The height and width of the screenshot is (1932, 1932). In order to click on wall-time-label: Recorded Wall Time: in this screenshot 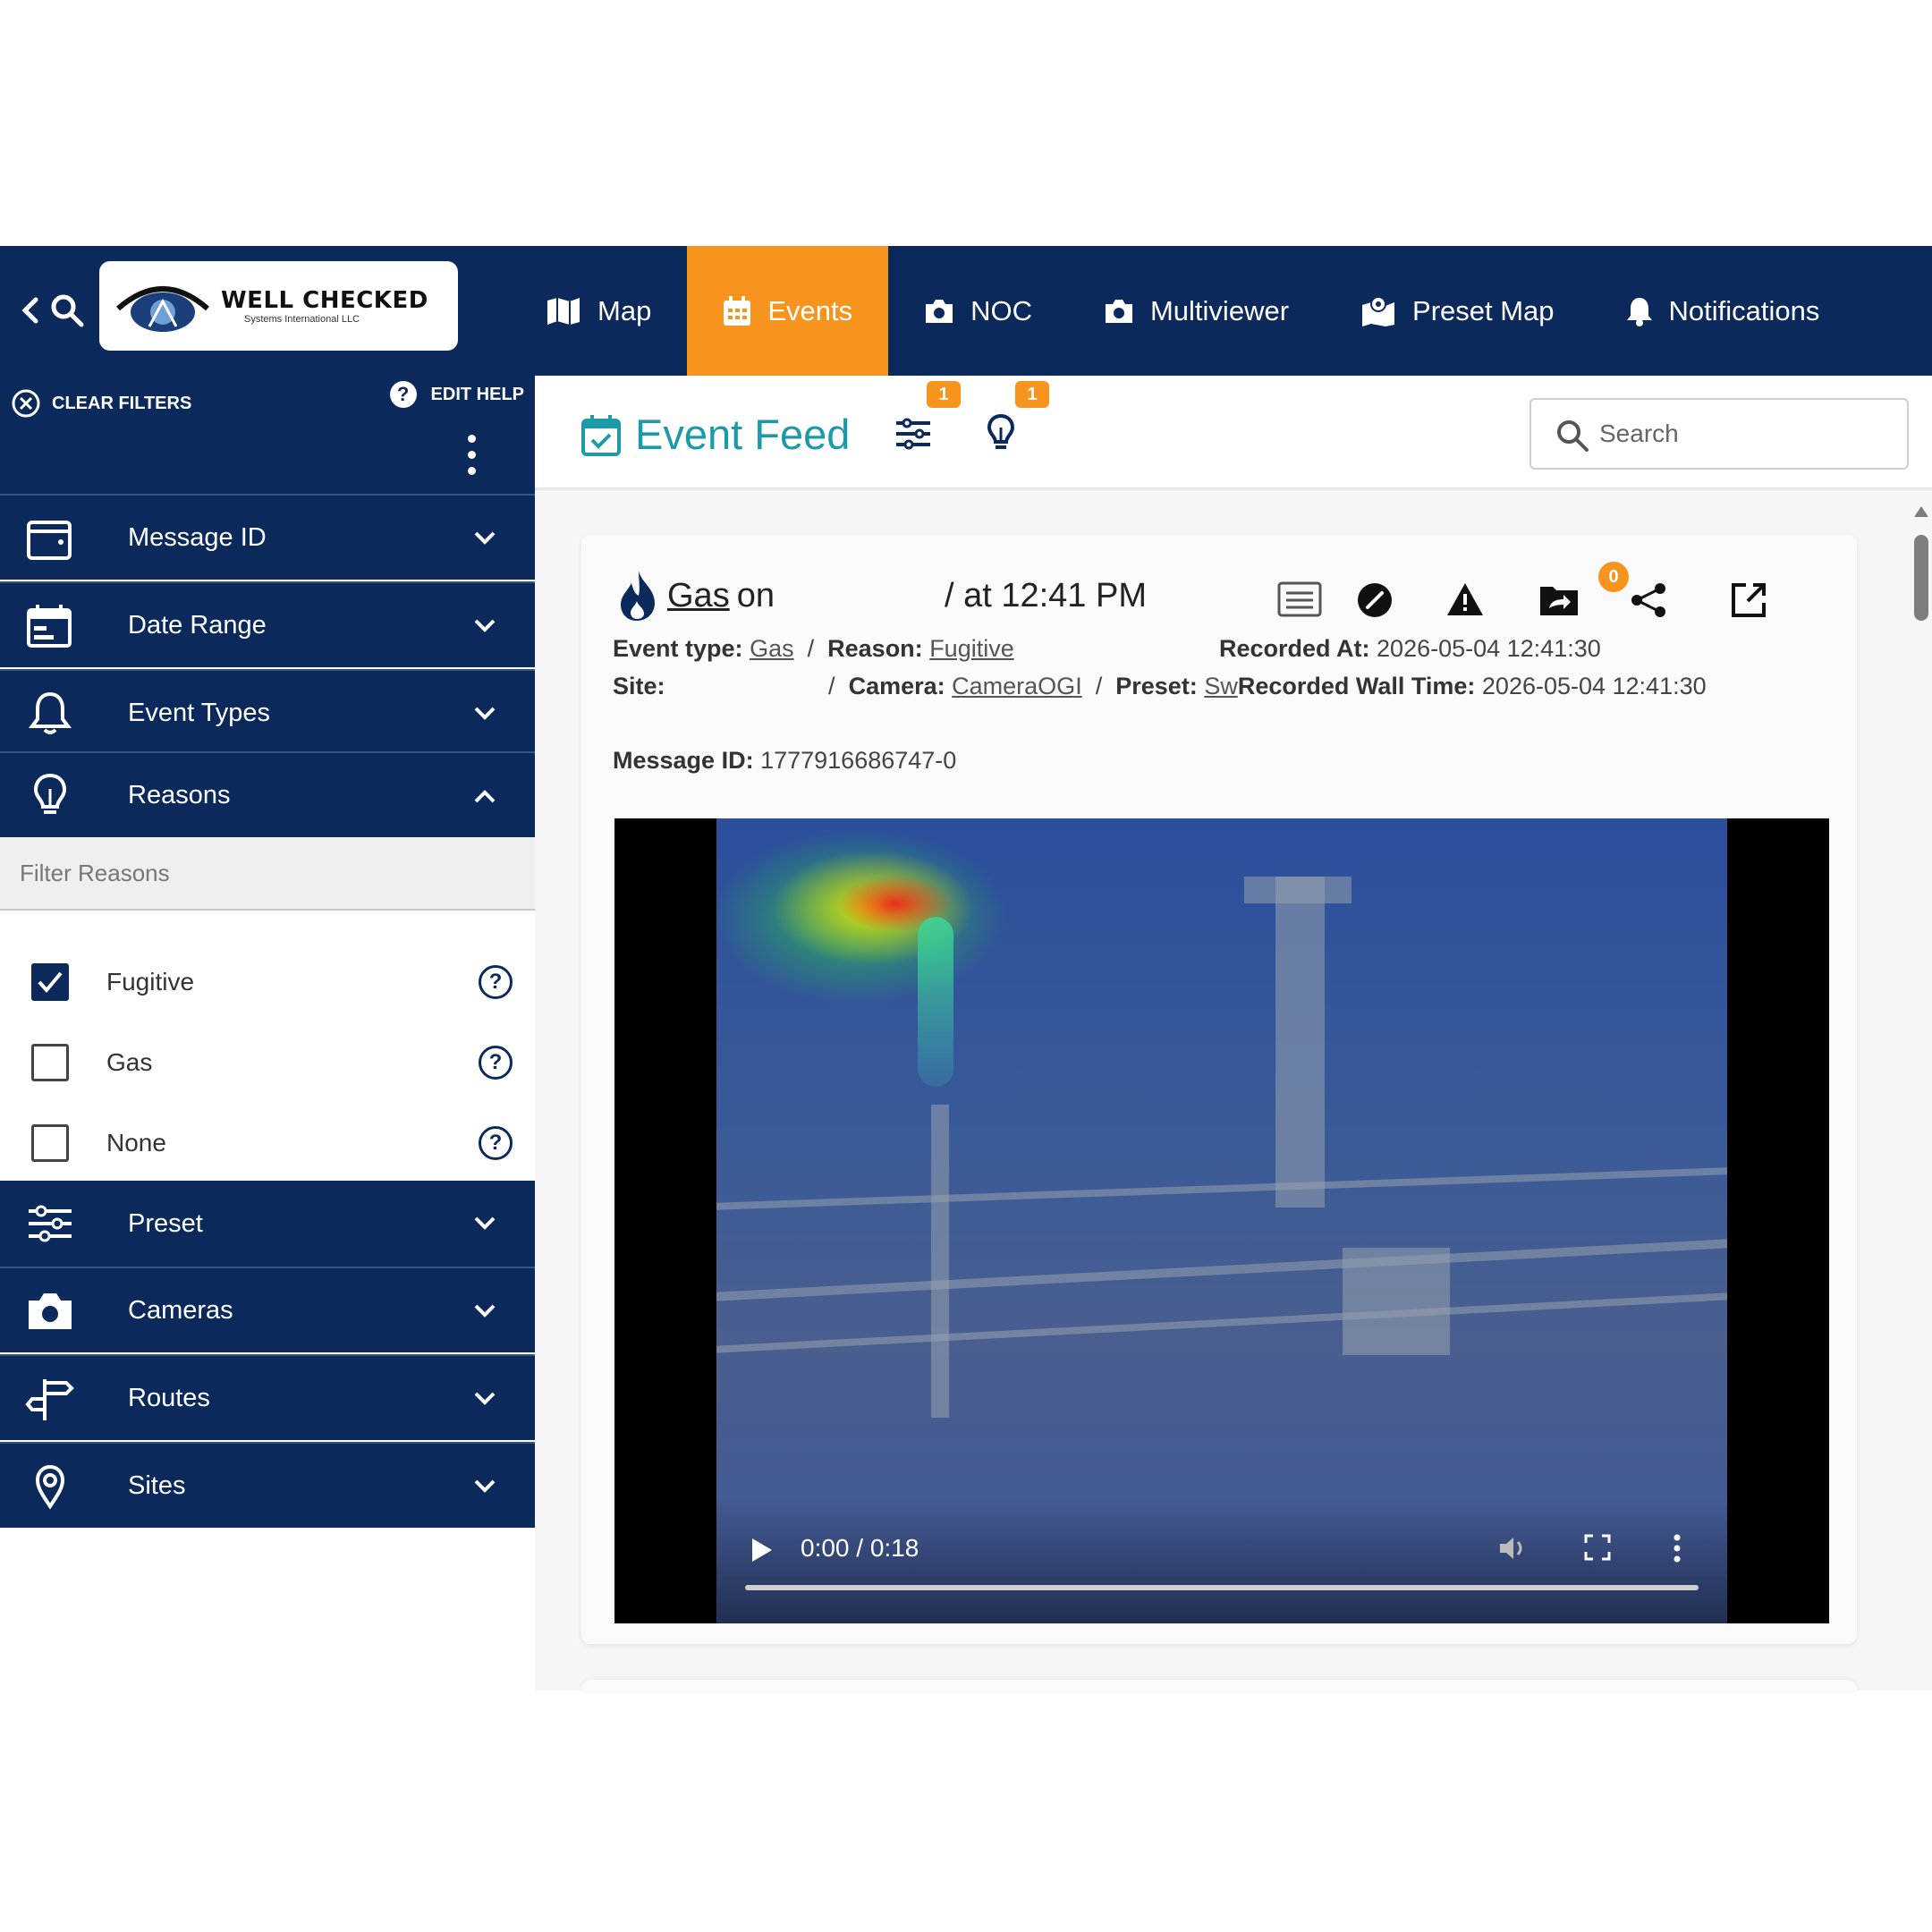, I will do `click(1356, 686)`.